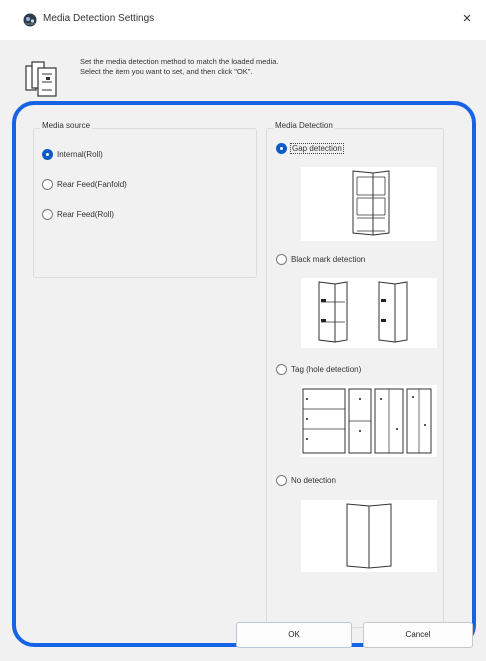 This screenshot has height=661, width=486. What do you see at coordinates (243, 20) in the screenshot?
I see `title-bar: Media Detection Settings ×` at bounding box center [243, 20].